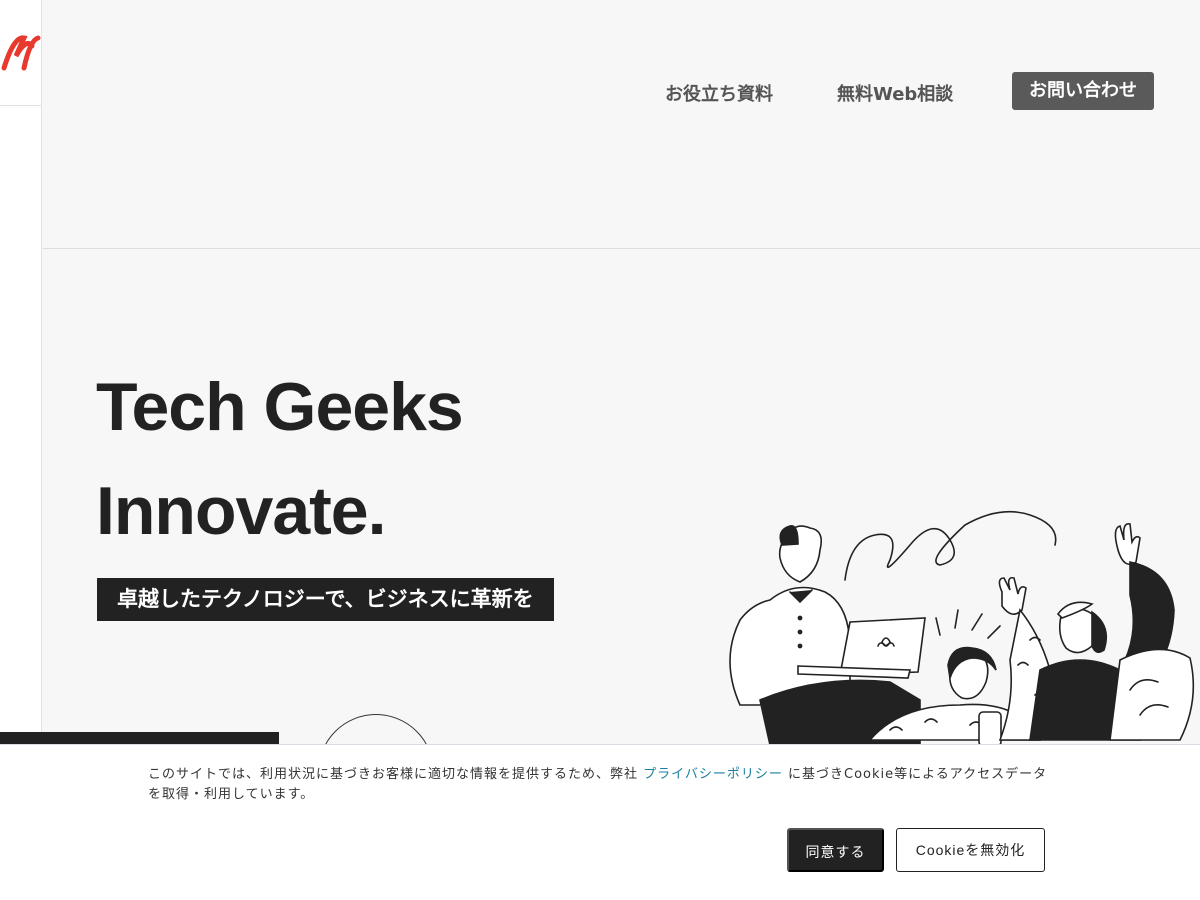 The image size is (1200, 900). What do you see at coordinates (895, 93) in the screenshot?
I see `nav-consult-link: 無料Web相談` at bounding box center [895, 93].